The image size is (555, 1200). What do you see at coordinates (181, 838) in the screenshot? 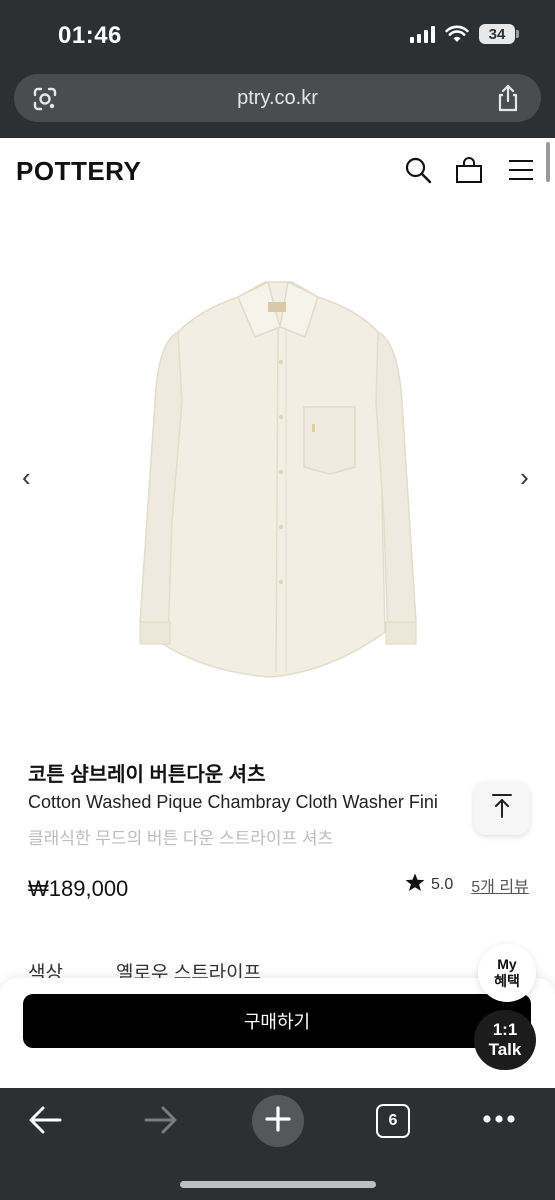
I see `product-description: 클래식한 무드의 버튼 다운 스트라이프 셔츠` at bounding box center [181, 838].